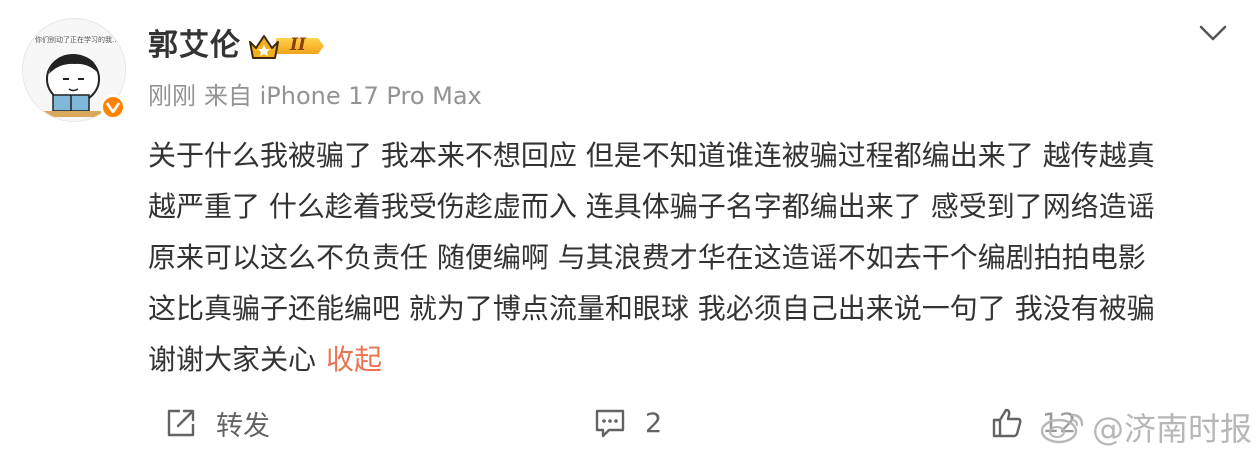 The image size is (1260, 464). Describe the element at coordinates (654, 423) in the screenshot. I see `comment-count: 2` at that location.